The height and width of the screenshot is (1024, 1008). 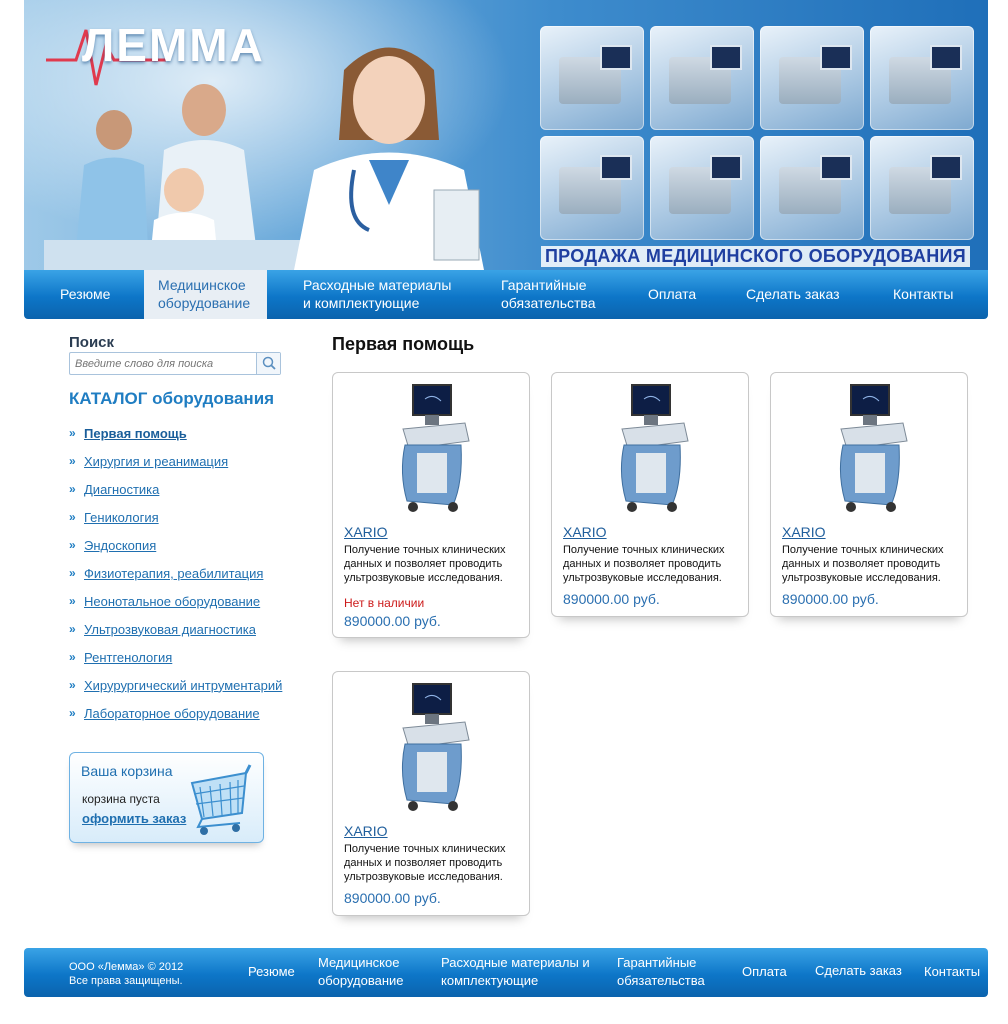 I want to click on checkout-link: оформить заказ, so click(x=134, y=818).